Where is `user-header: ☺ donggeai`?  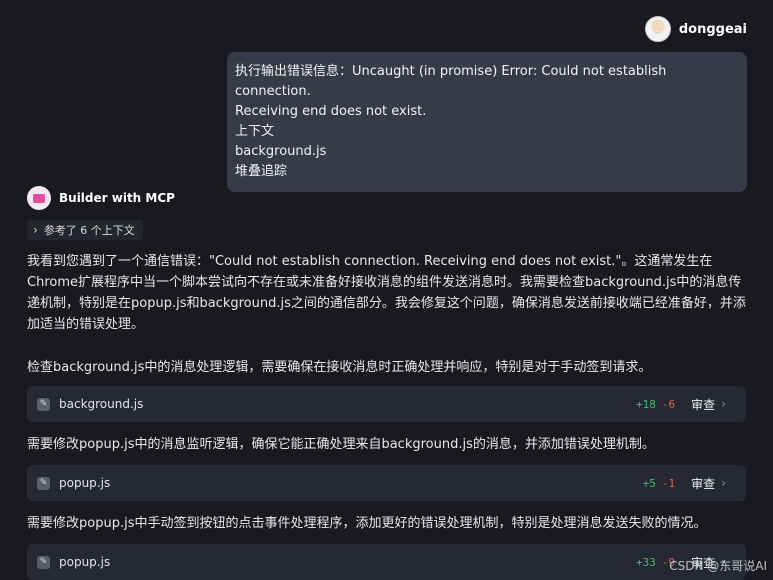
user-header: ☺ donggeai is located at coordinates (695, 29).